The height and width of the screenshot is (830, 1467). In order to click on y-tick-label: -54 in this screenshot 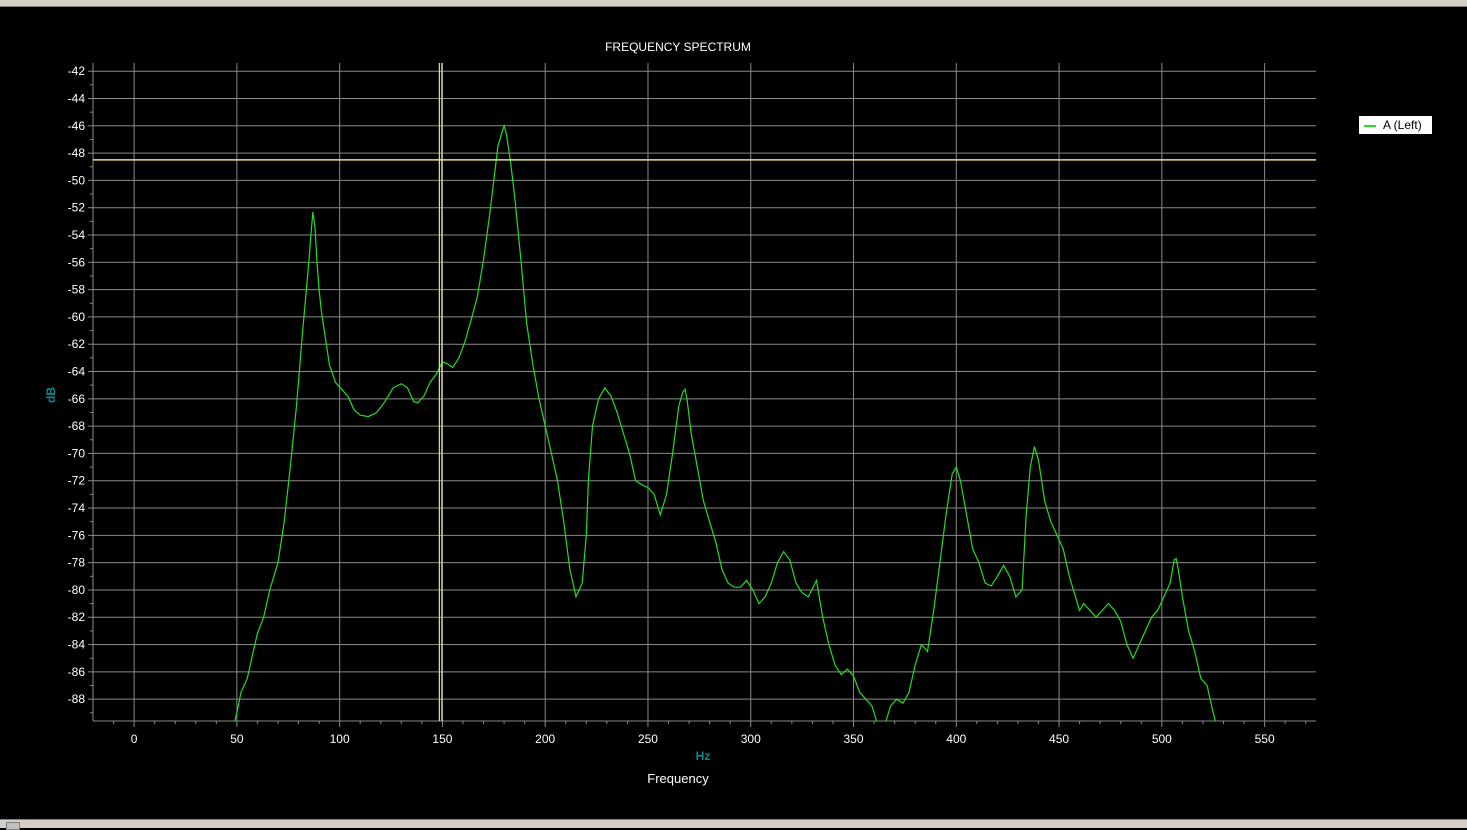, I will do `click(77, 235)`.